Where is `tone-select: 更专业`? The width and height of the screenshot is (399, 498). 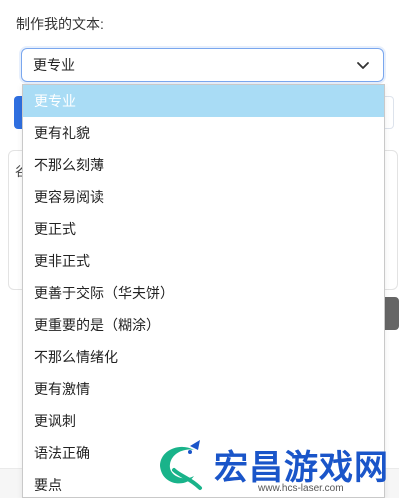
tone-select: 更专业 is located at coordinates (202, 65).